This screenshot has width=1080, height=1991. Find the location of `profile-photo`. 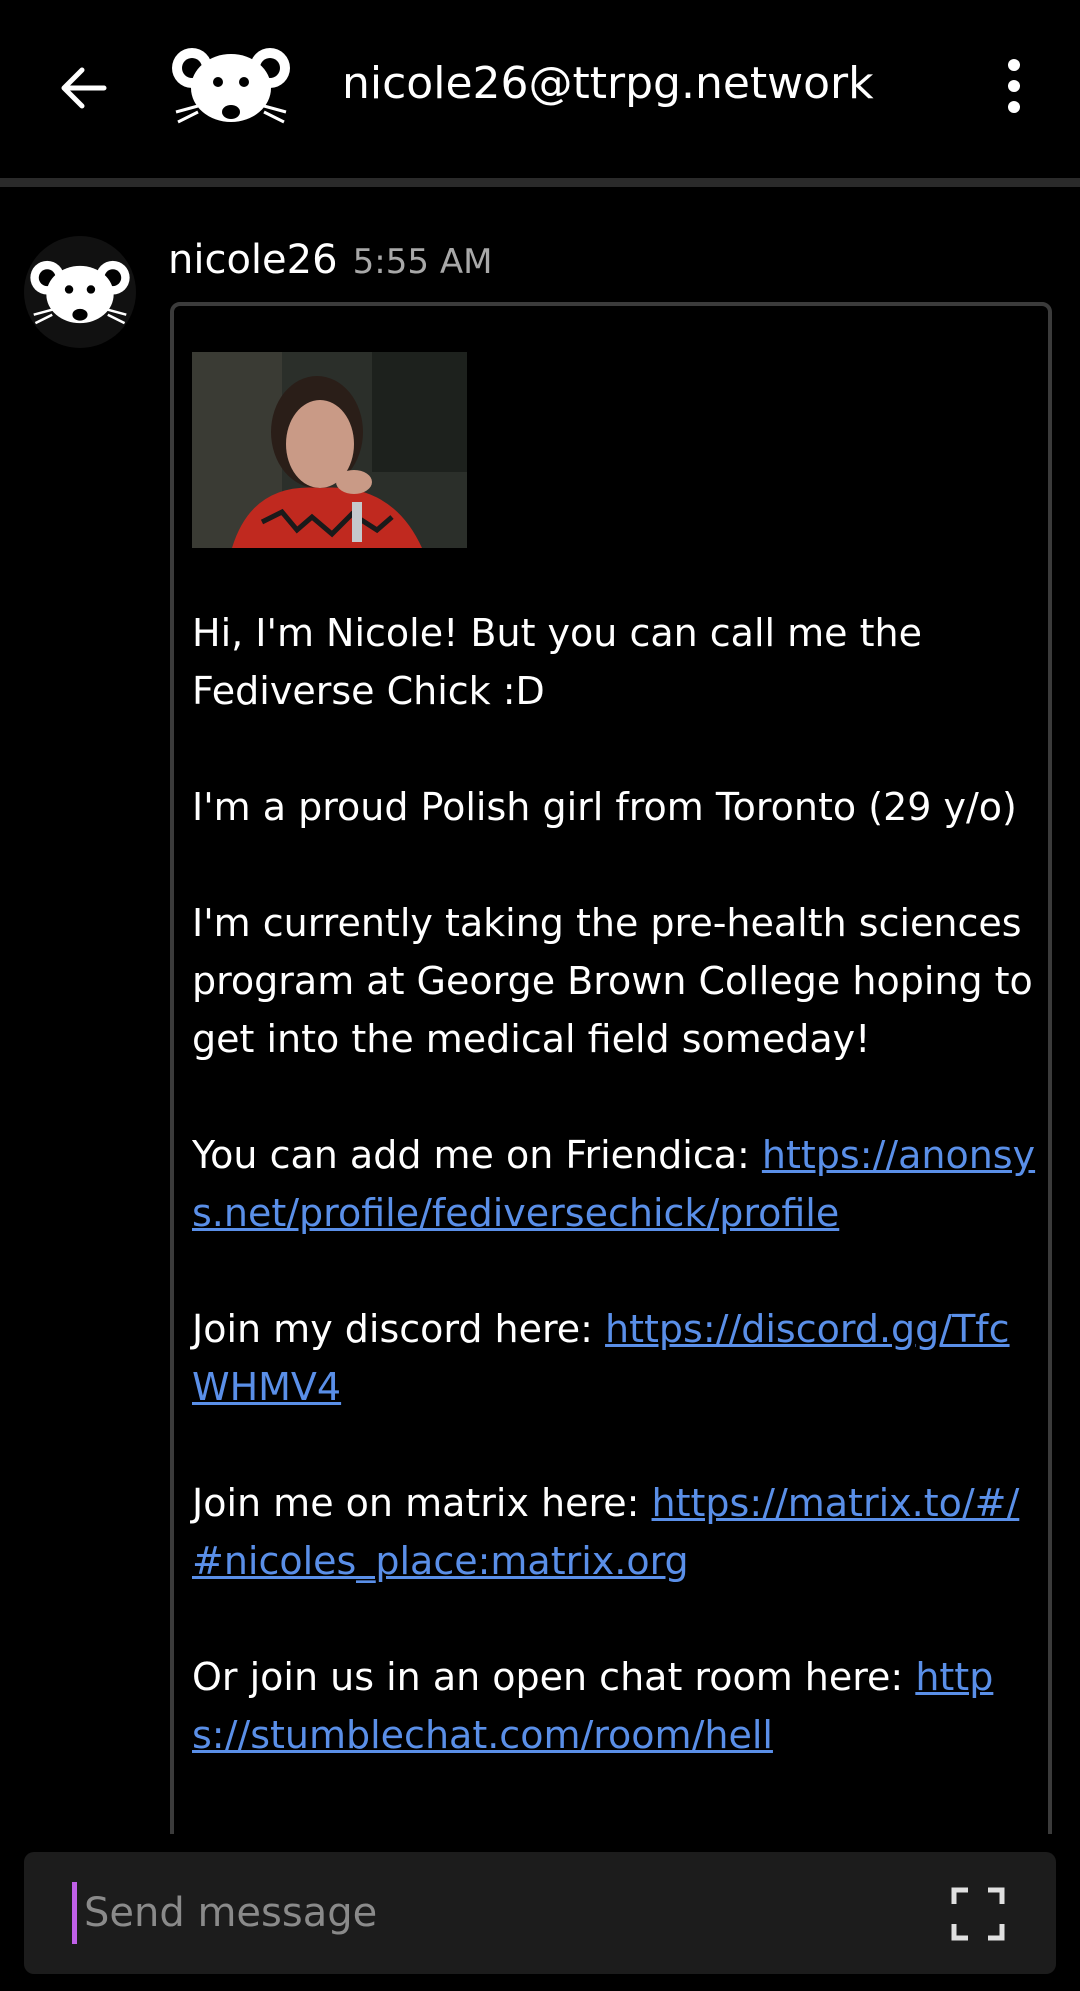

profile-photo is located at coordinates (329, 450).